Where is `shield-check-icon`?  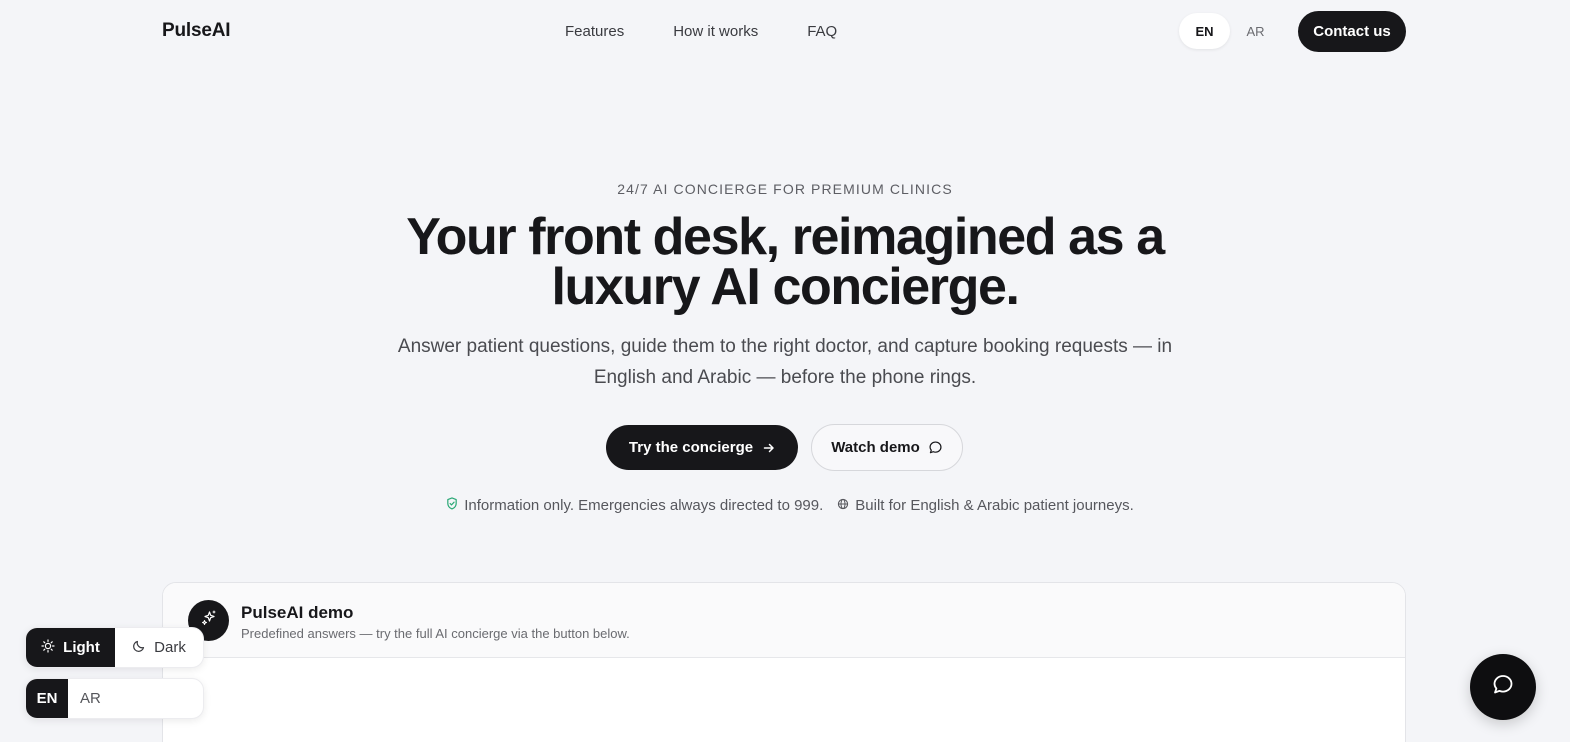 shield-check-icon is located at coordinates (452, 505).